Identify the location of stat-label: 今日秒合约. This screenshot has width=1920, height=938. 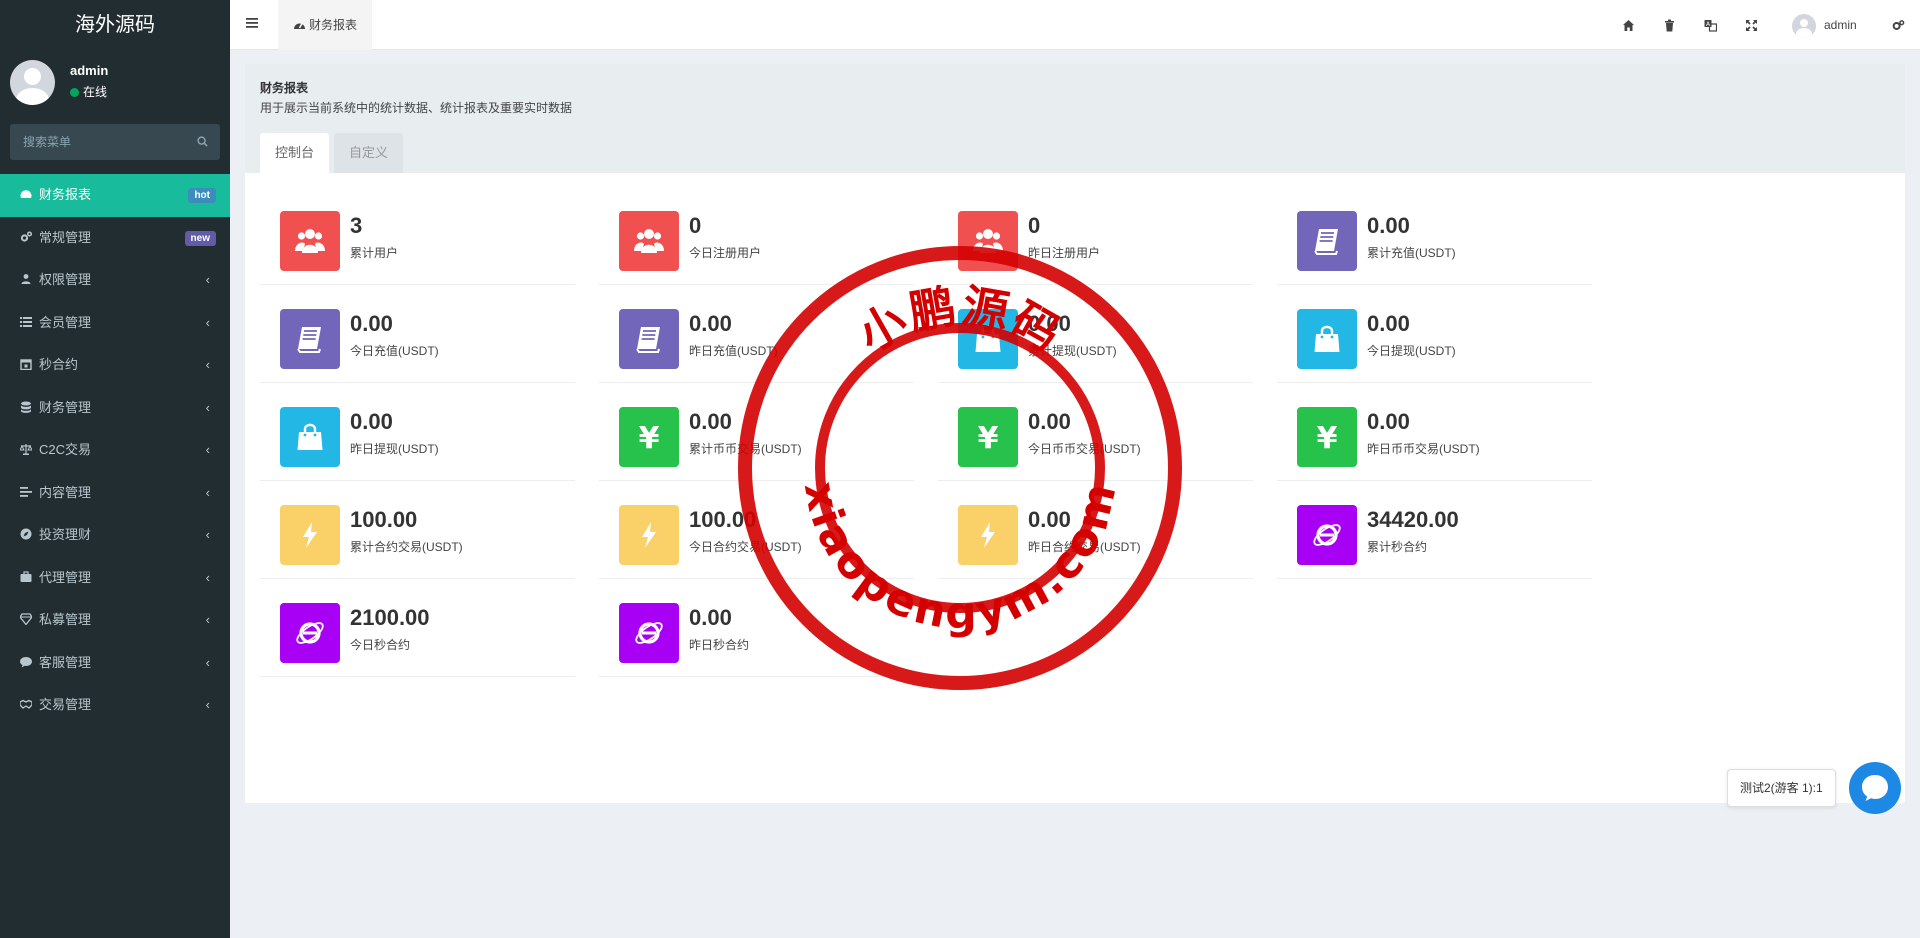
(380, 645).